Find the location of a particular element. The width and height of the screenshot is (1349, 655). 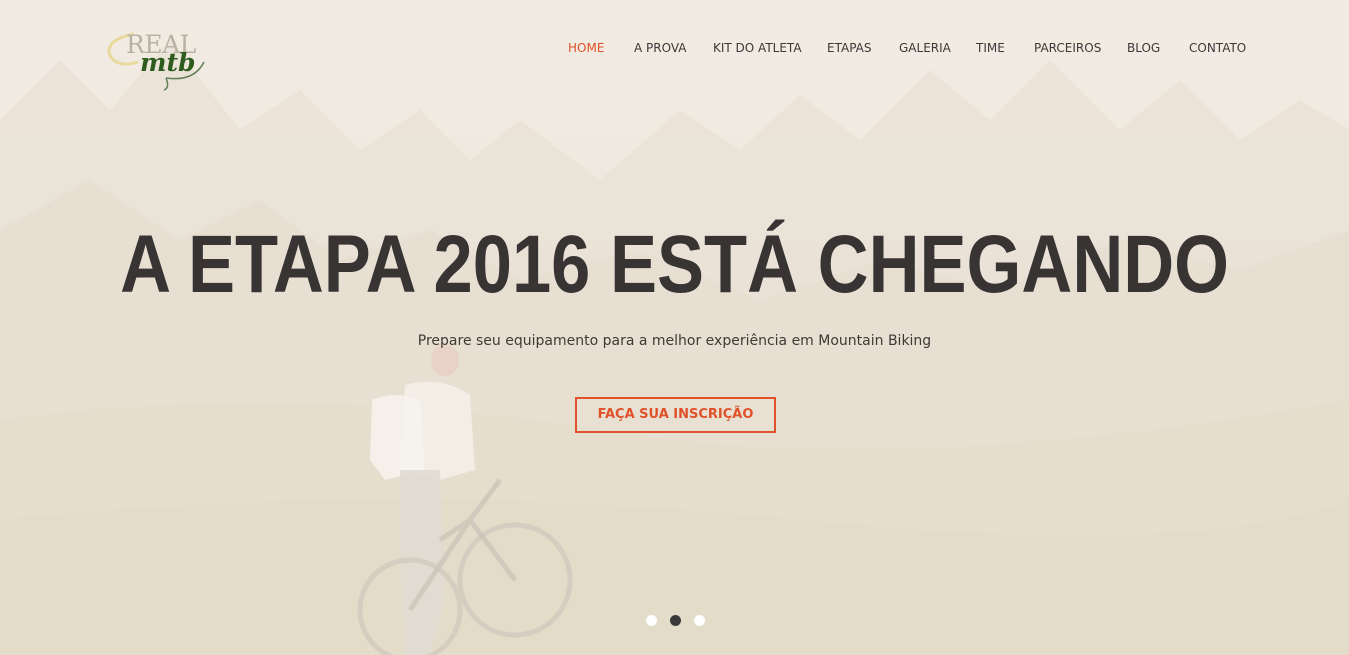

nav-item-galeria: GALERIA is located at coordinates (925, 48).